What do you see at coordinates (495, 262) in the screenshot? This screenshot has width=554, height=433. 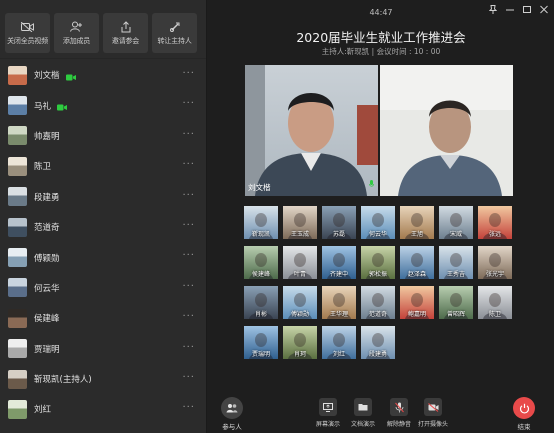 I see `participant-tile: 张光宇` at bounding box center [495, 262].